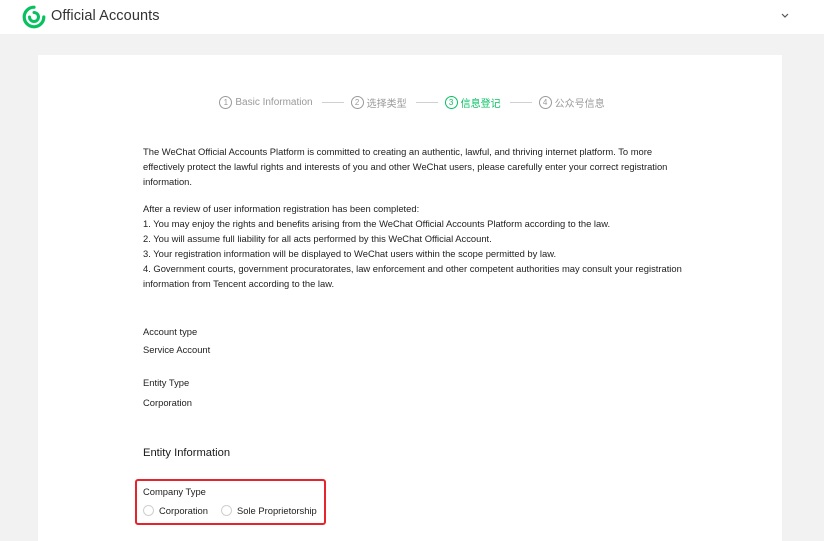 This screenshot has height=541, width=824. Describe the element at coordinates (274, 102) in the screenshot. I see `step-label: Basic Information` at that location.